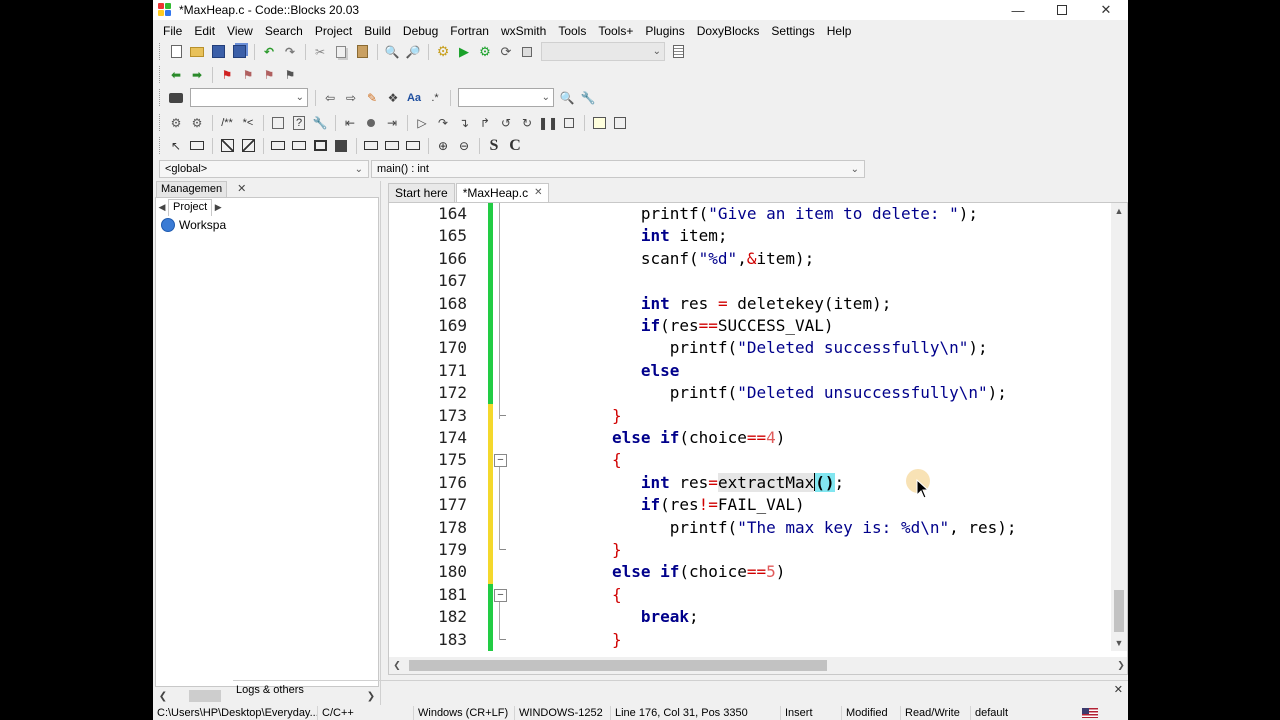 This screenshot has width=1280, height=720. What do you see at coordinates (350, 123) in the screenshot?
I see `debug-start-button: ⇤` at bounding box center [350, 123].